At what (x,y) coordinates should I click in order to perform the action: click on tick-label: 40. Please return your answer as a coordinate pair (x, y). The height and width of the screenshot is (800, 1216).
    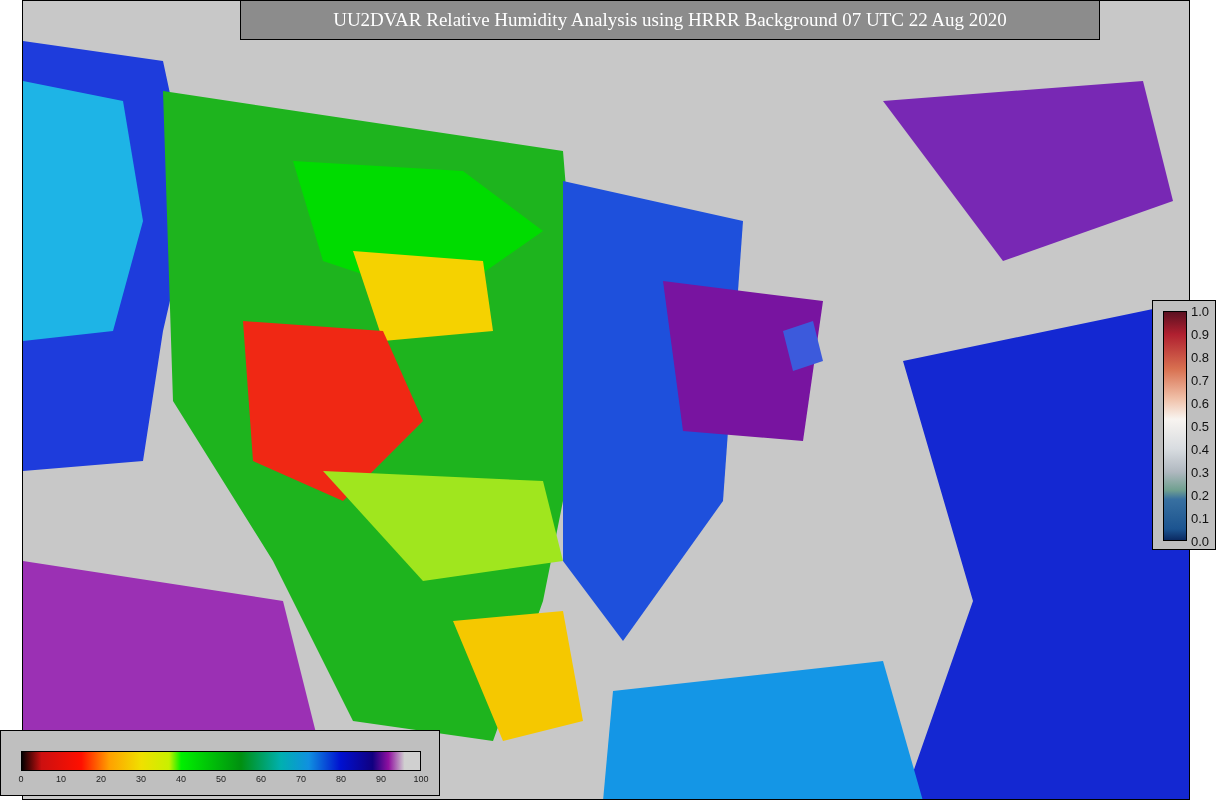
    Looking at the image, I should click on (181, 779).